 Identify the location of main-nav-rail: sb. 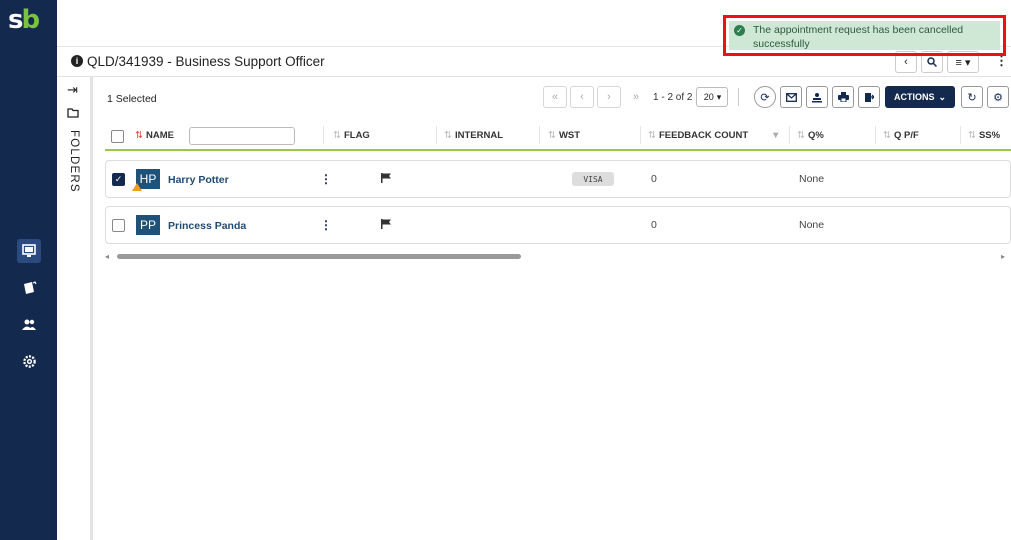
(28, 270).